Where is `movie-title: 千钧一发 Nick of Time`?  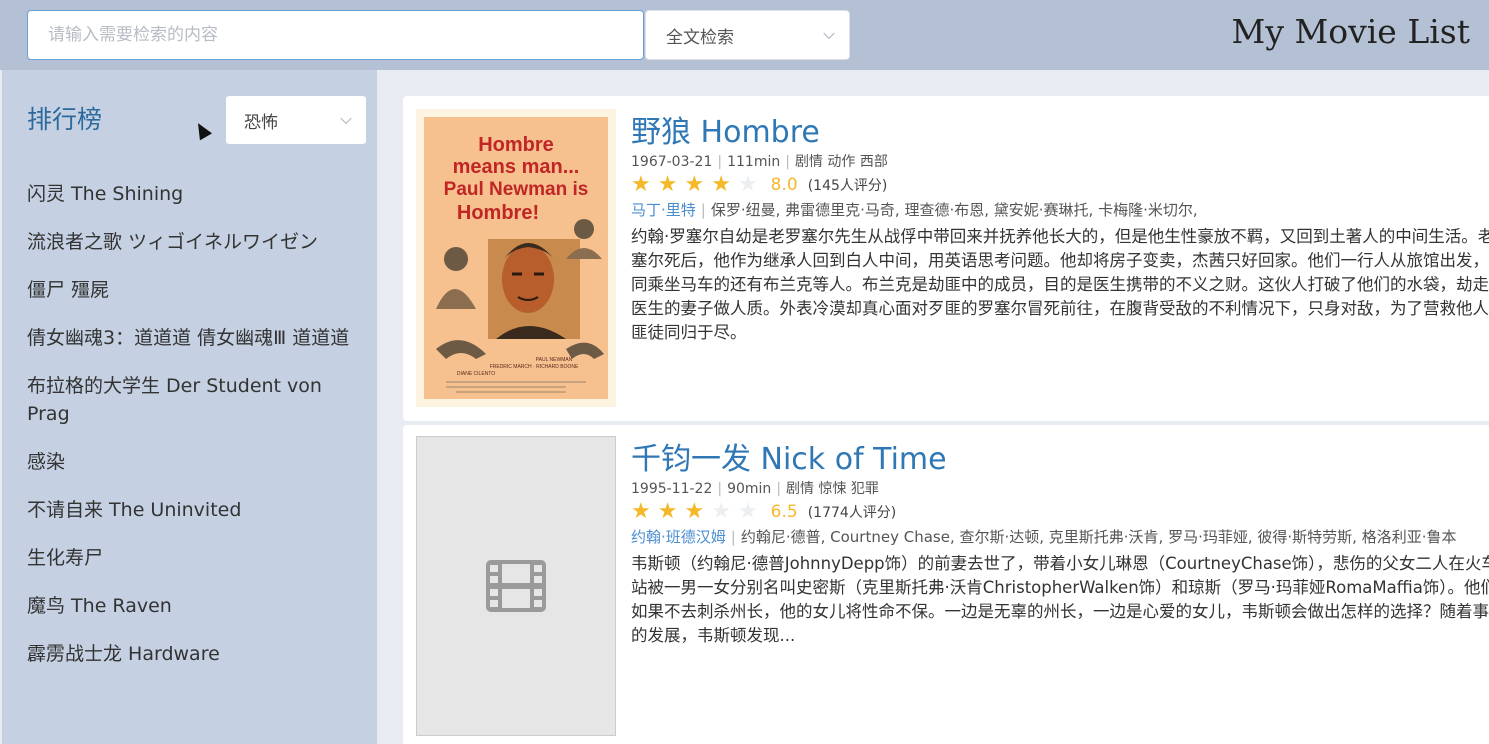
movie-title: 千钧一发 Nick of Time is located at coordinates (1060, 460).